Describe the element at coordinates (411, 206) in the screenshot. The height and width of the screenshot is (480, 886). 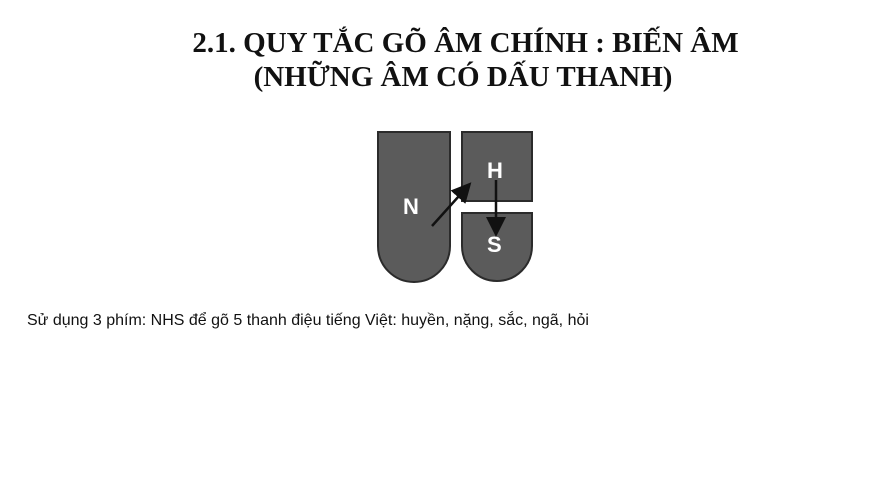
I see `key-n-label: N` at that location.